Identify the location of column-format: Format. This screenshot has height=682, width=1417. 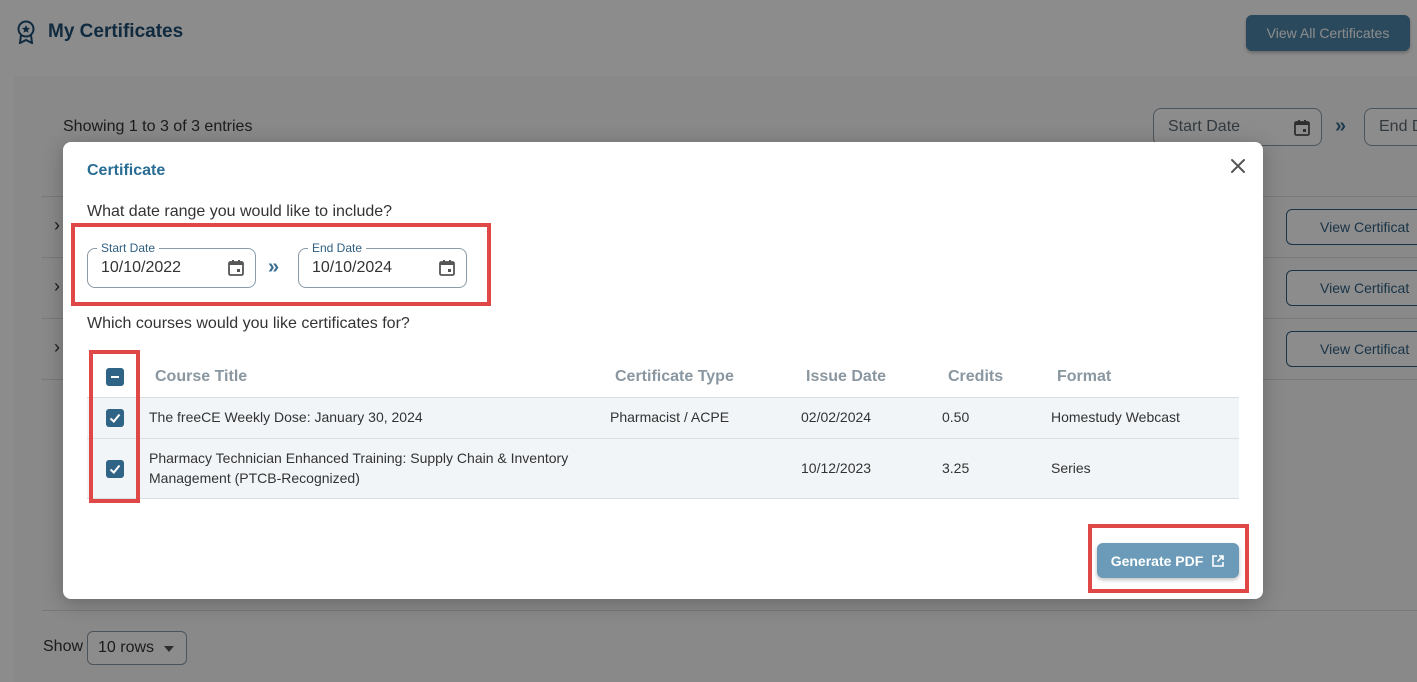
(1084, 377).